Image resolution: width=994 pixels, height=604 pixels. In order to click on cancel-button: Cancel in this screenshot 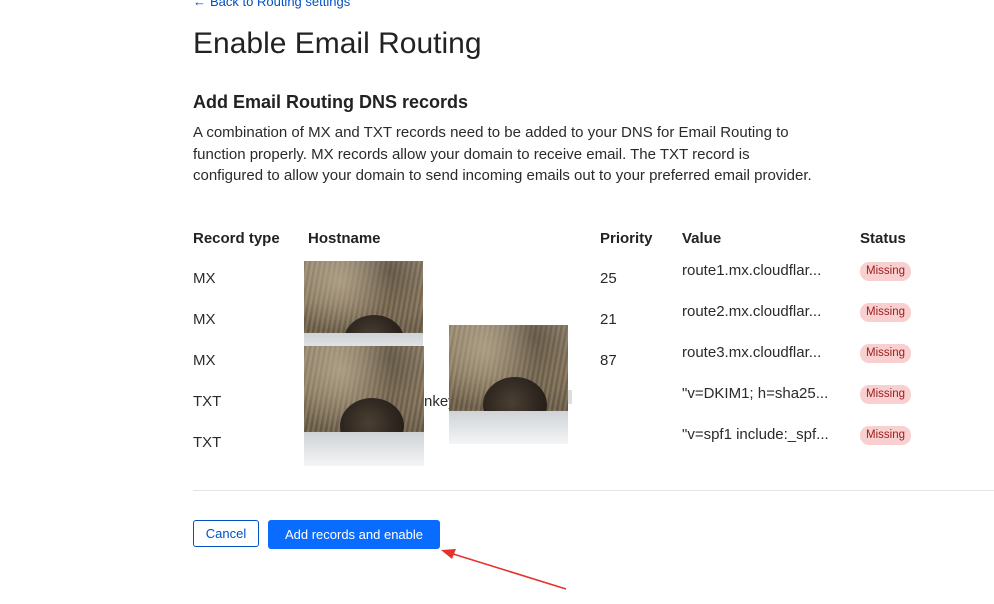, I will do `click(226, 533)`.